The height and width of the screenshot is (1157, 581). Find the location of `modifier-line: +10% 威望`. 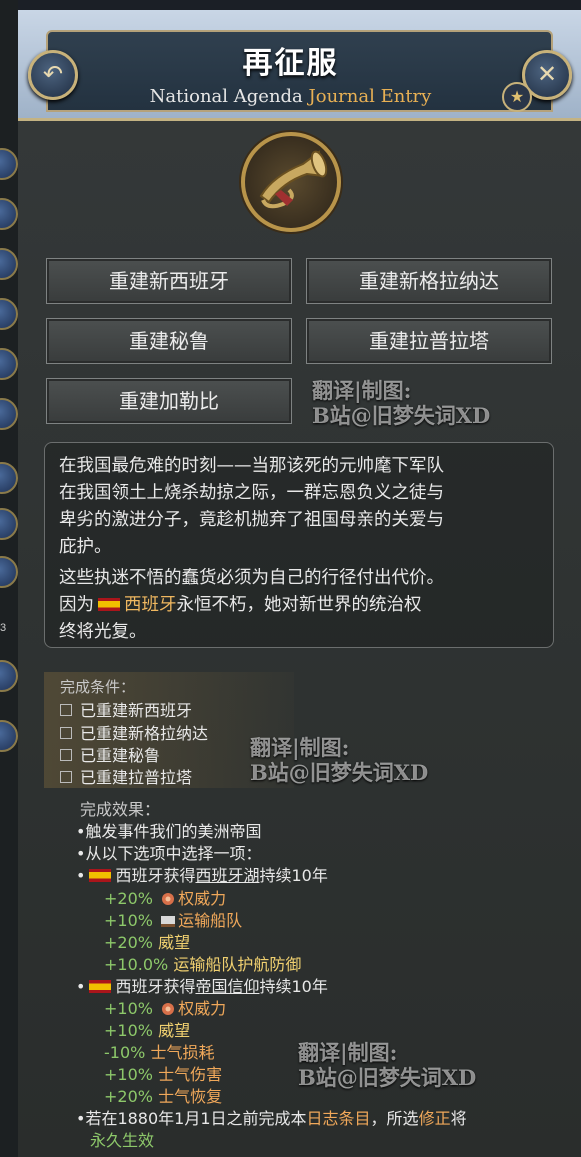

modifier-line: +10% 威望 is located at coordinates (147, 1029).